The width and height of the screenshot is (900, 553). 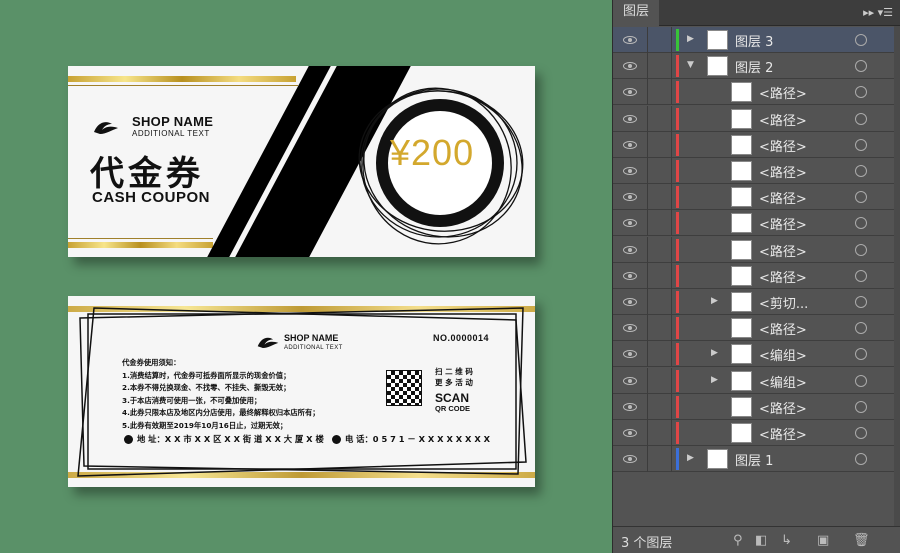 I want to click on layer-row: ▶ 图层 1, so click(x=754, y=459).